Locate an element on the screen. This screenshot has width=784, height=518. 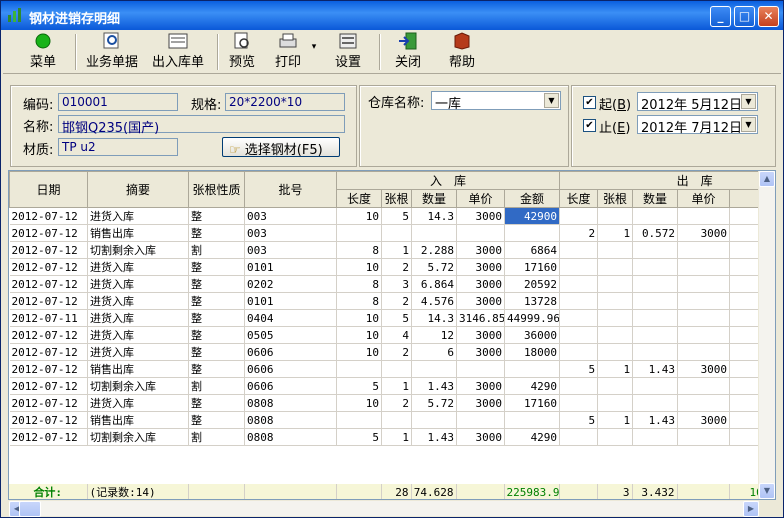
print-button: 打印 is located at coordinates (288, 52).